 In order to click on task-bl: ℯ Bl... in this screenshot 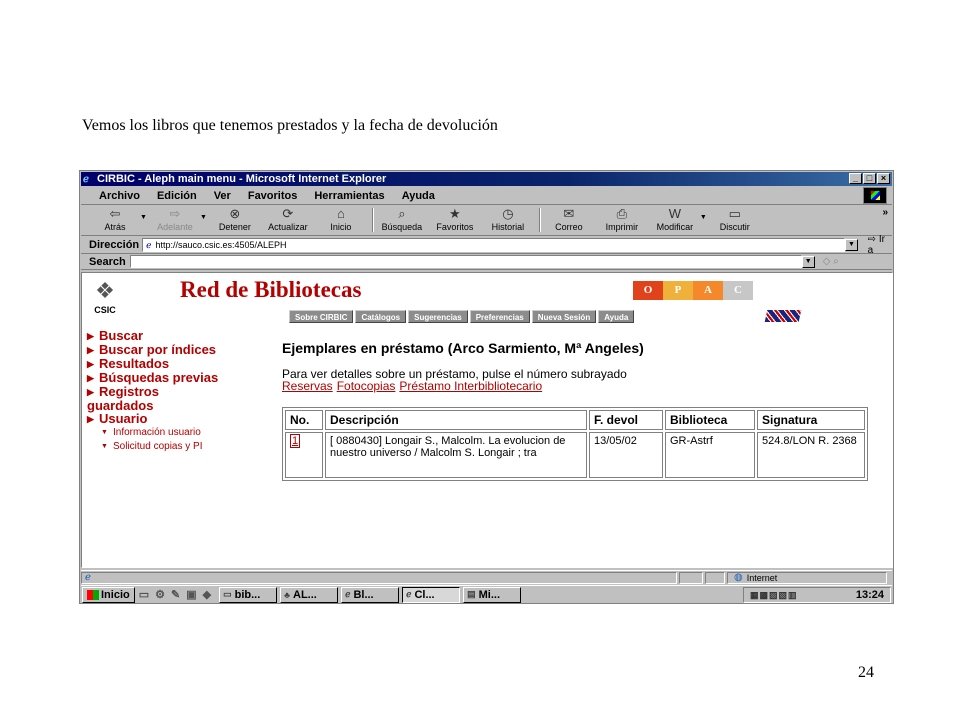, I will do `click(370, 594)`.